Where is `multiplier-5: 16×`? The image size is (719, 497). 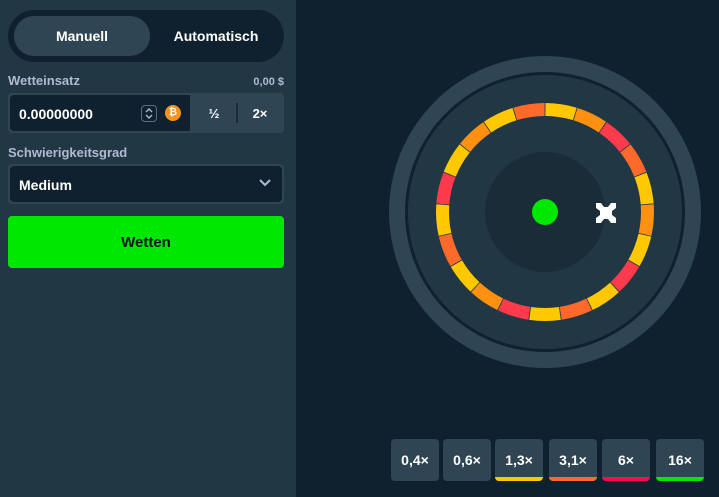 multiplier-5: 16× is located at coordinates (680, 460).